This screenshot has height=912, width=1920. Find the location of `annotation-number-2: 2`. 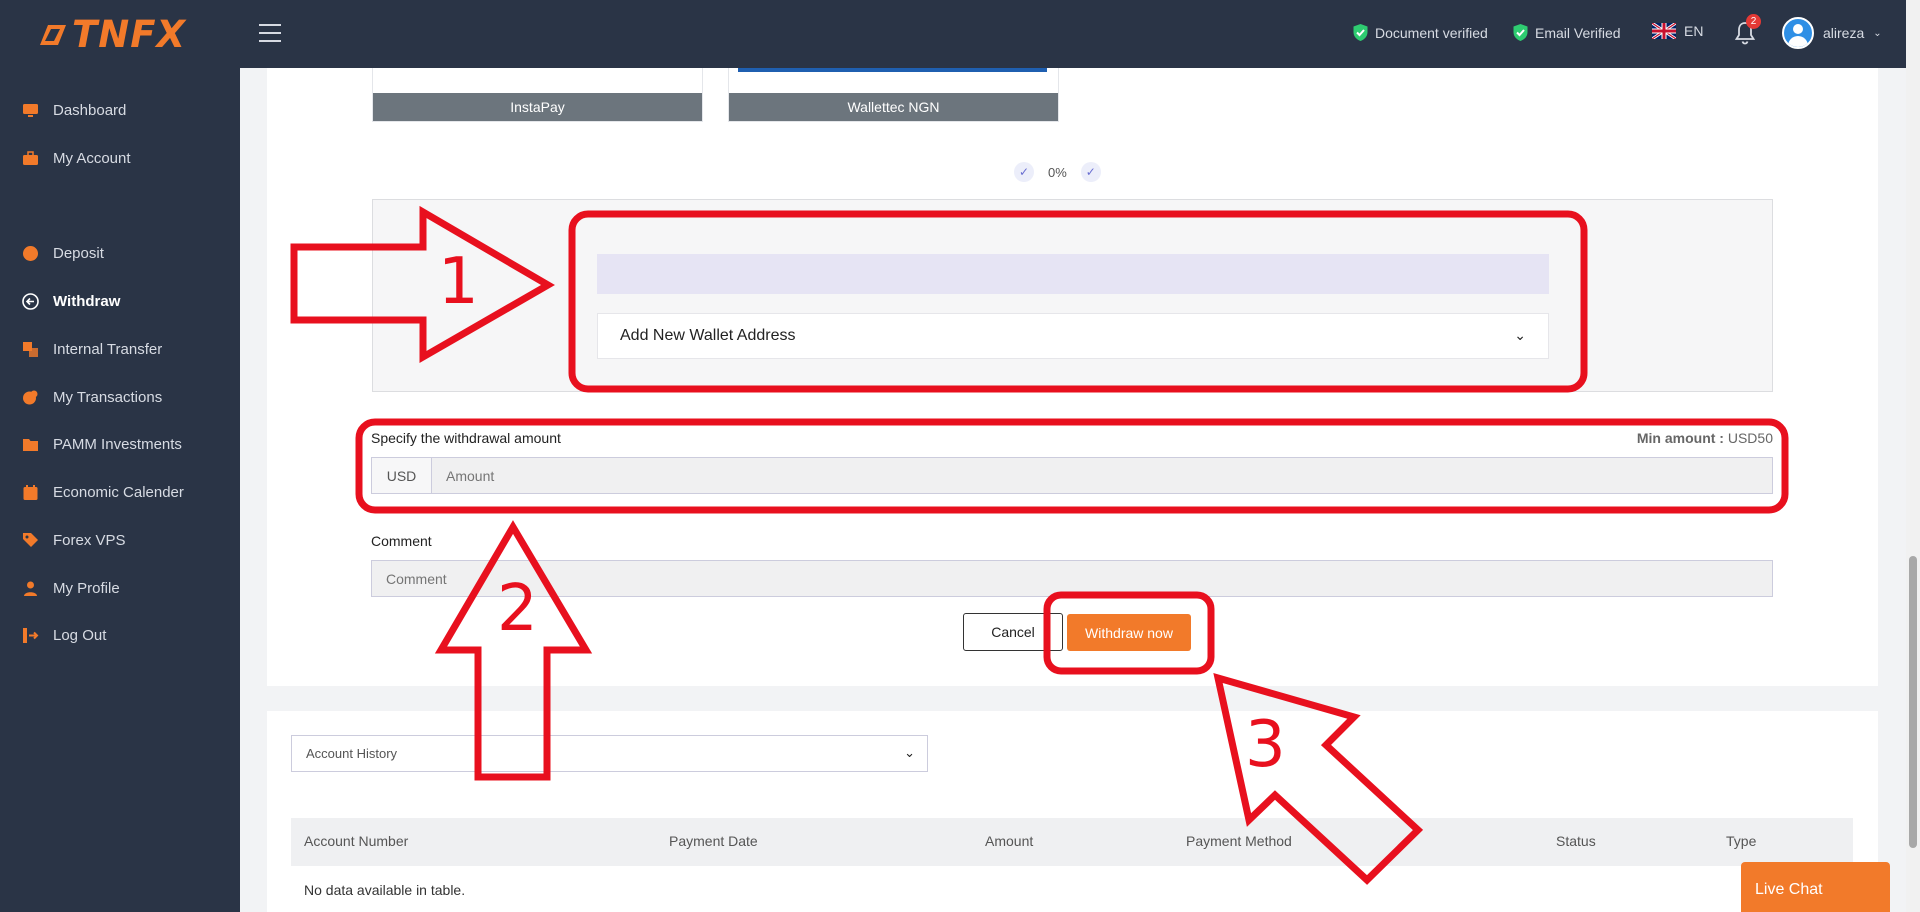

annotation-number-2: 2 is located at coordinates (517, 609).